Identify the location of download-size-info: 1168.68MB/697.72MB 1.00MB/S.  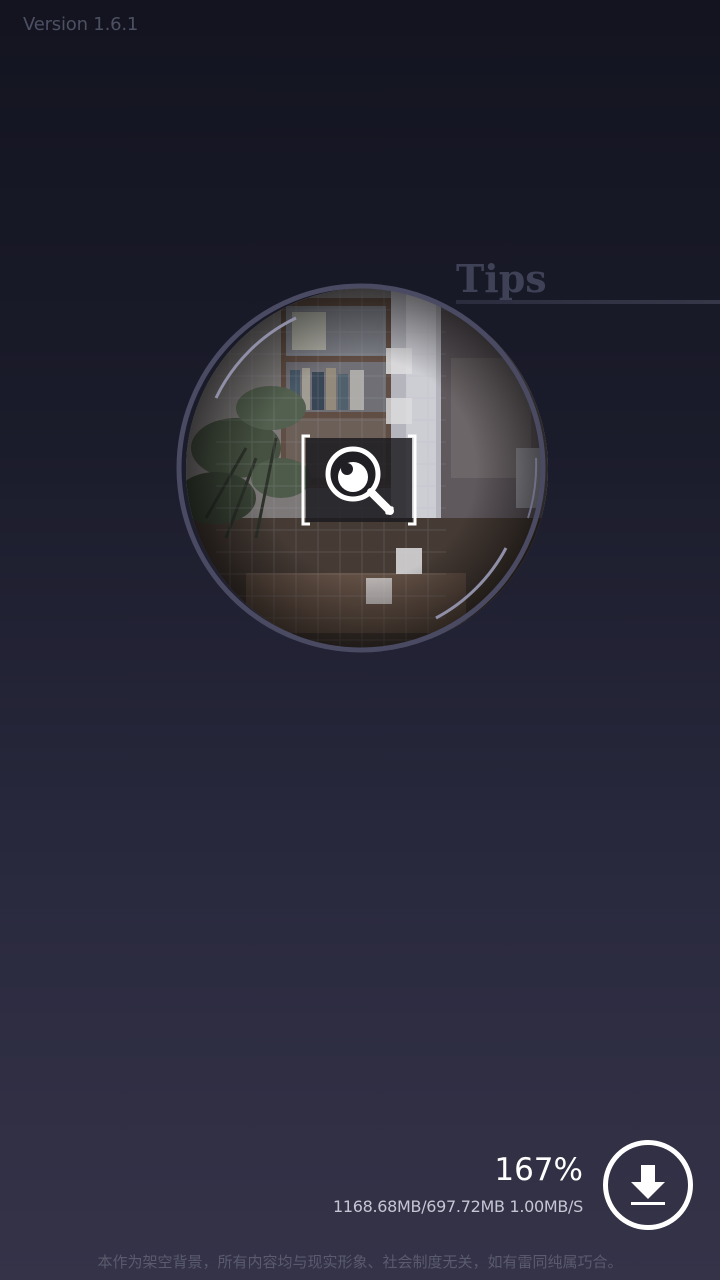
(457, 1206).